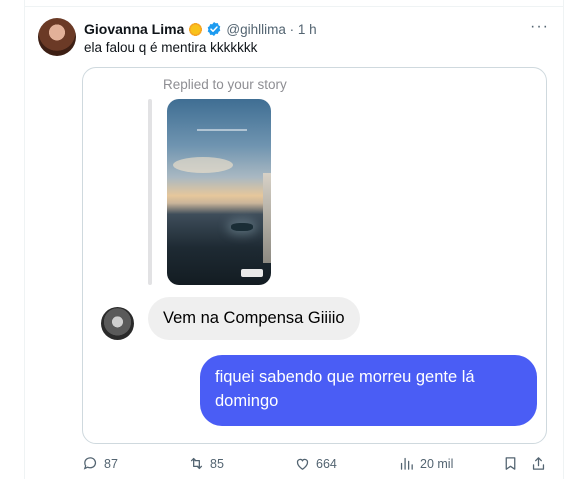  I want to click on author-avatar, so click(57, 37).